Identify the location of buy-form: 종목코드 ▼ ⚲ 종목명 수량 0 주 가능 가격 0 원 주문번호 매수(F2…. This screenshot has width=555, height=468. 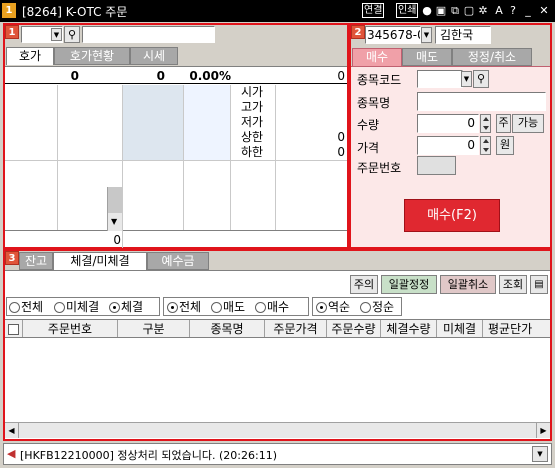
(450, 156).